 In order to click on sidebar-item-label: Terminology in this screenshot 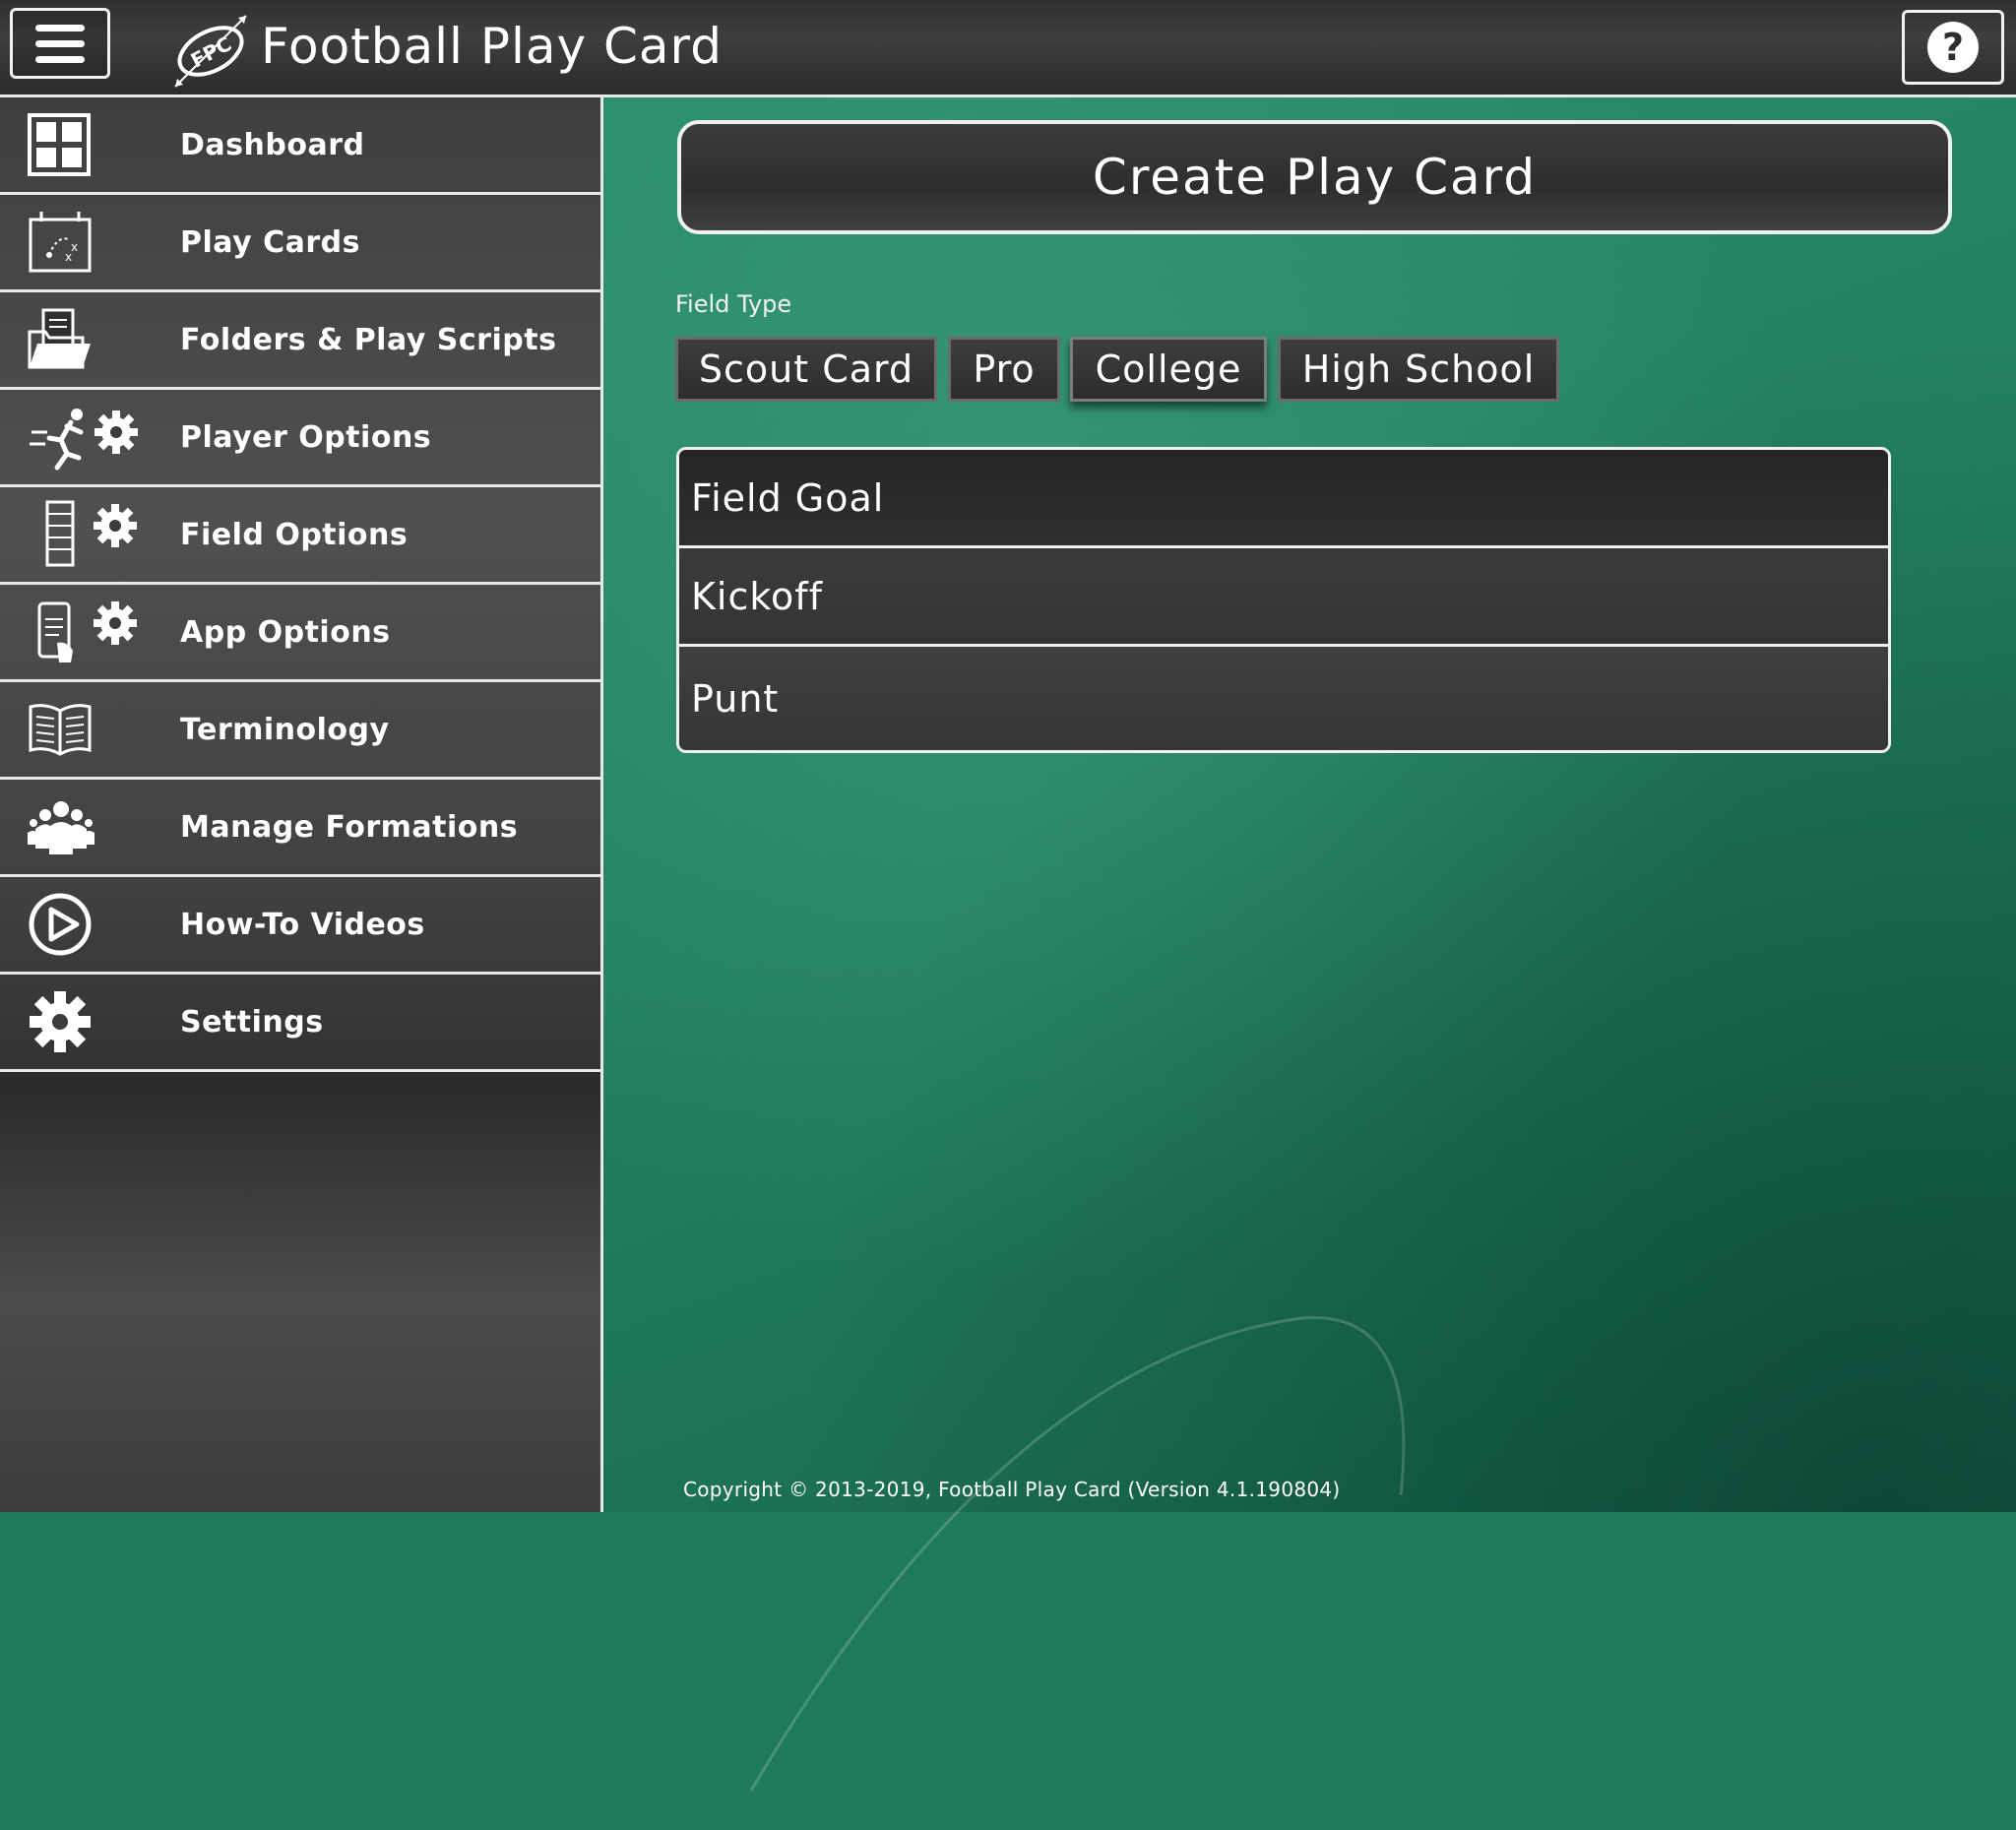, I will do `click(285, 729)`.